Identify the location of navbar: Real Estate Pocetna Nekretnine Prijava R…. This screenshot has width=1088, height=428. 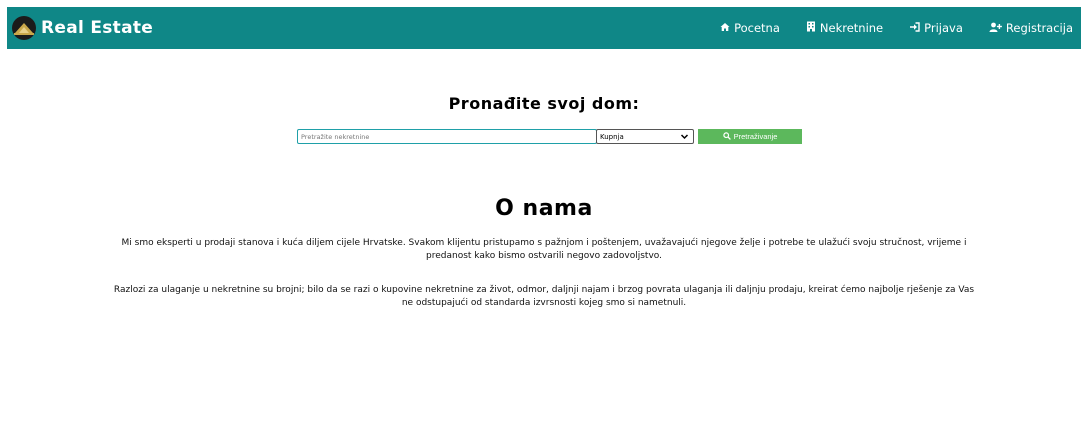
(544, 28).